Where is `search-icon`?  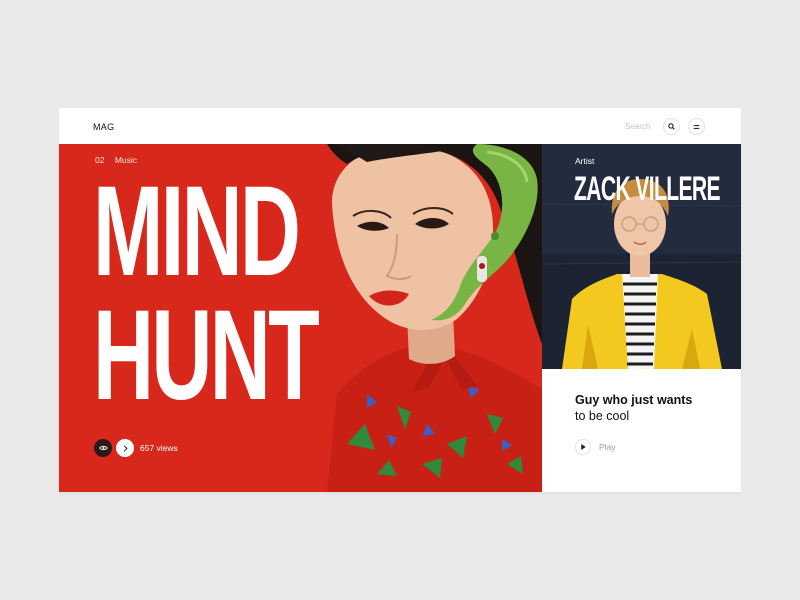 search-icon is located at coordinates (671, 126).